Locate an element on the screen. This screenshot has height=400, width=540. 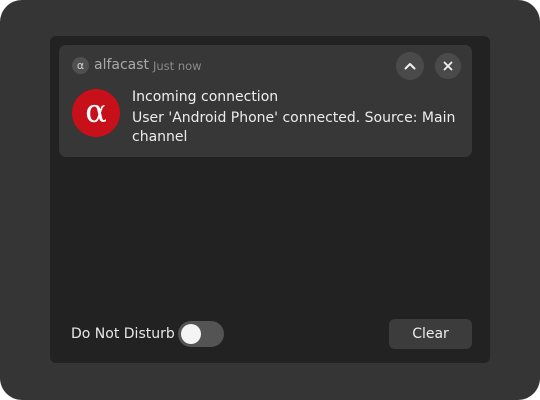
notification-time: Just now is located at coordinates (177, 66).